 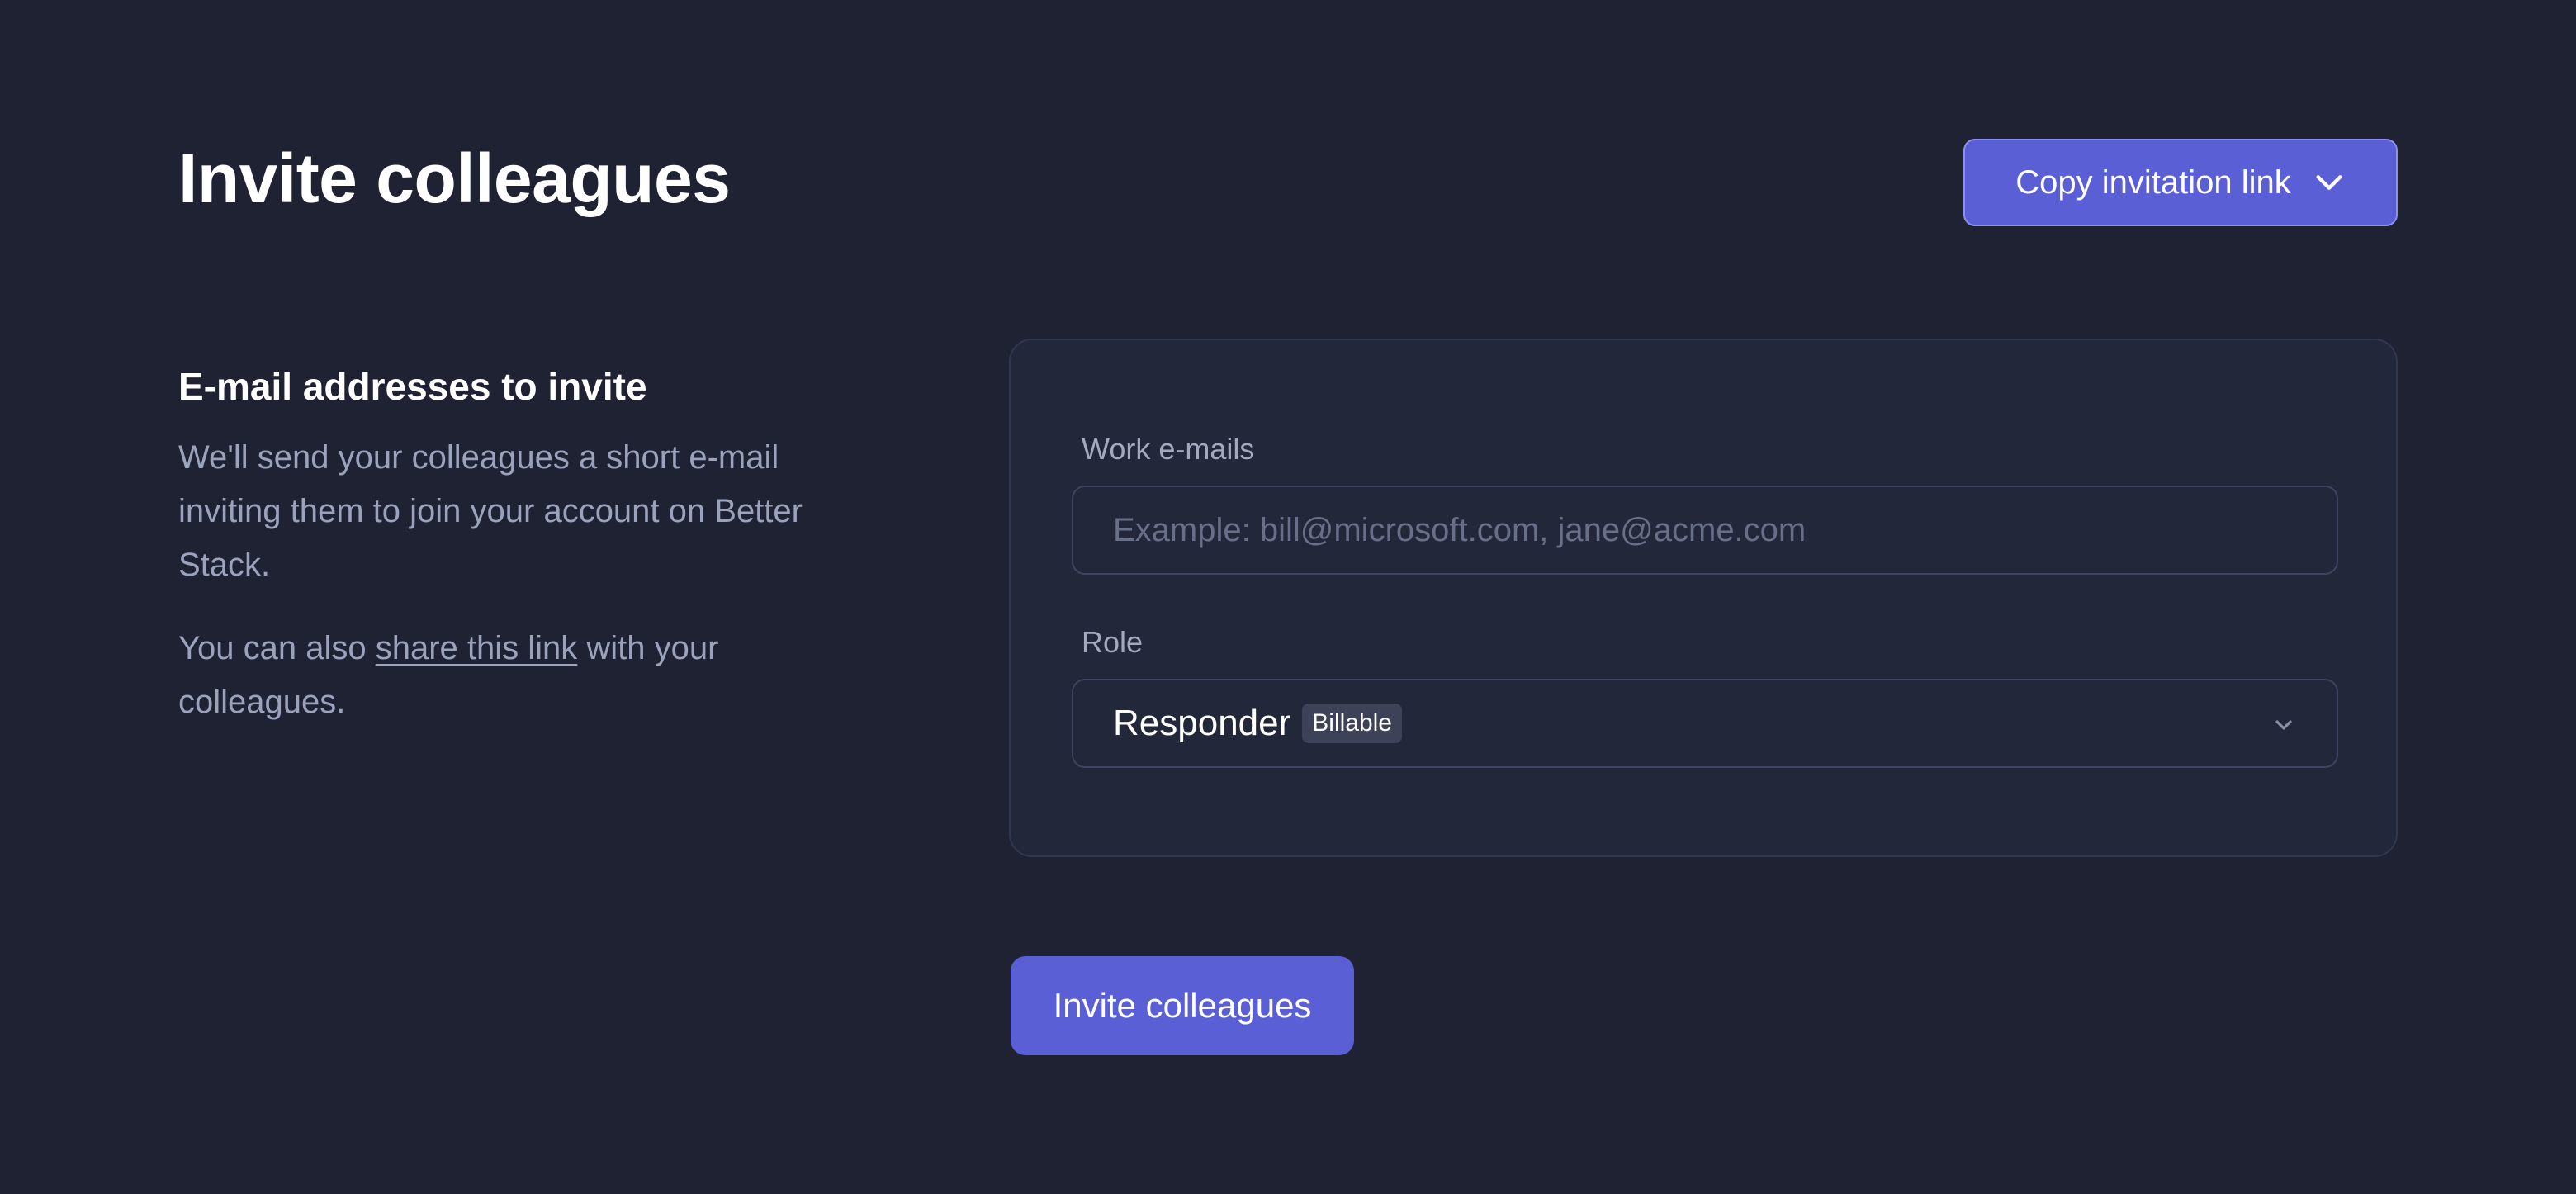 What do you see at coordinates (454, 178) in the screenshot?
I see `page-title: Invite colleagues` at bounding box center [454, 178].